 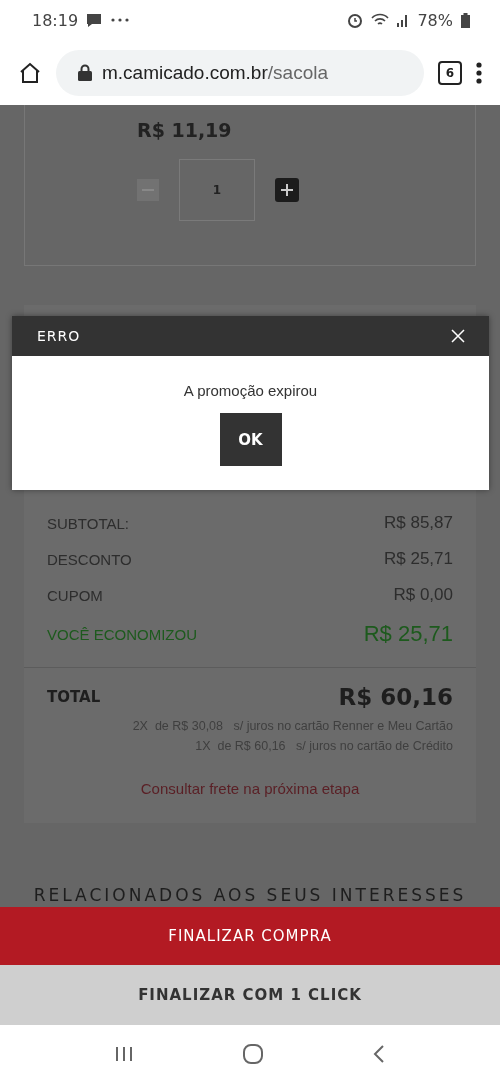 I want to click on alarm-icon, so click(x=355, y=20).